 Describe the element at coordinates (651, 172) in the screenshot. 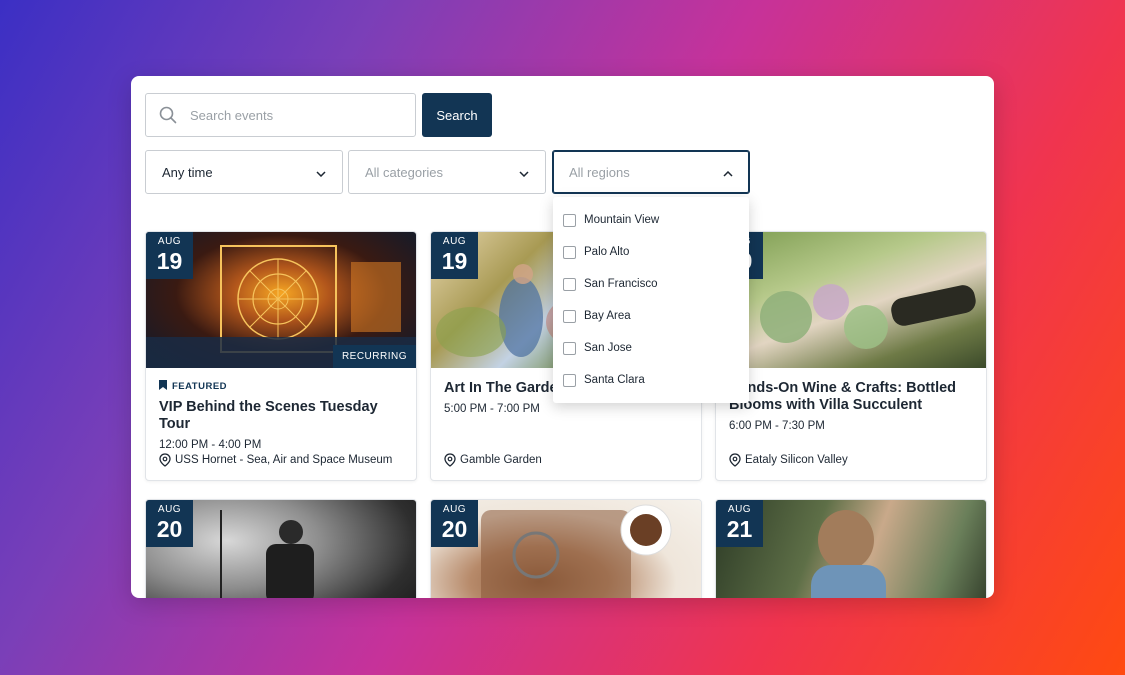

I see `region-select: All regions` at that location.